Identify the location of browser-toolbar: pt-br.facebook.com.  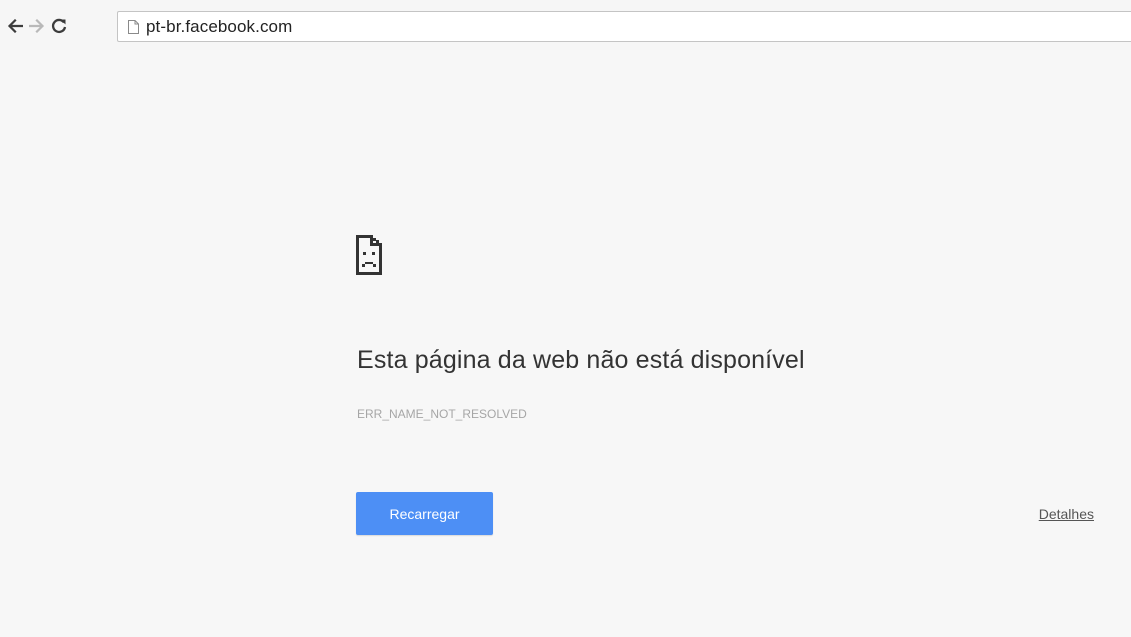
(565, 25).